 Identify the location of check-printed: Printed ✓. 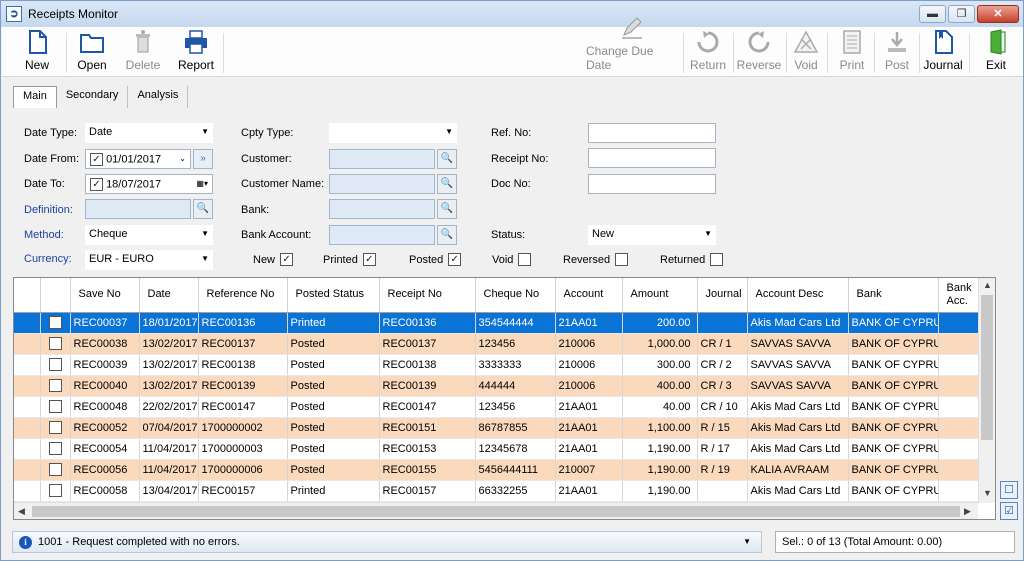
(349, 259).